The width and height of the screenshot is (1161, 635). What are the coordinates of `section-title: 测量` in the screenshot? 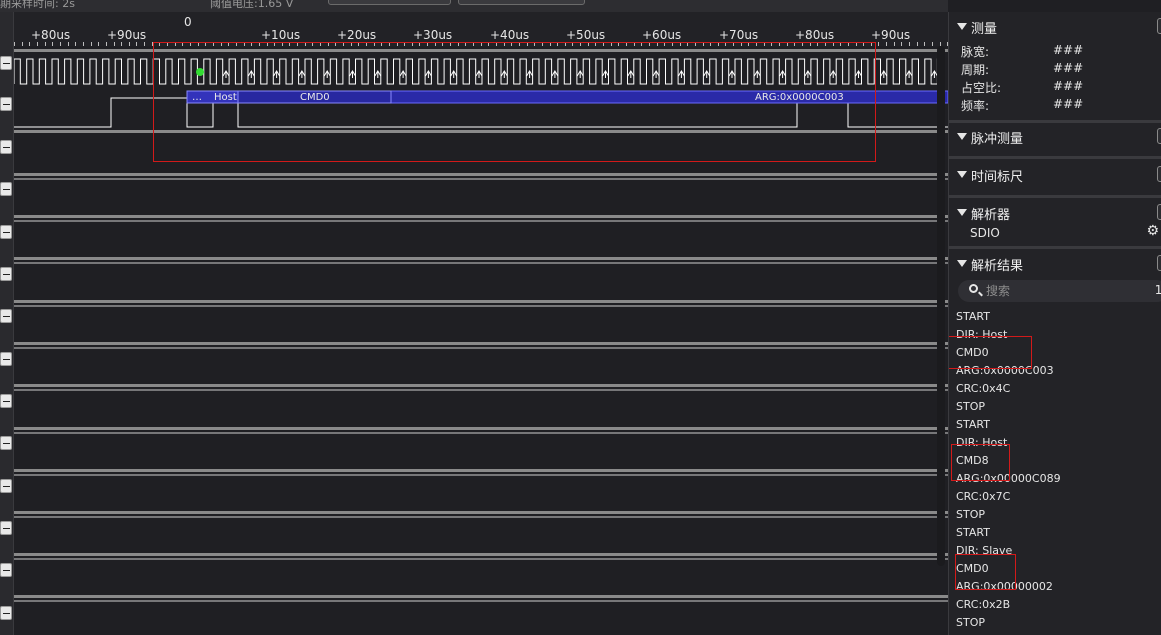 It's located at (984, 29).